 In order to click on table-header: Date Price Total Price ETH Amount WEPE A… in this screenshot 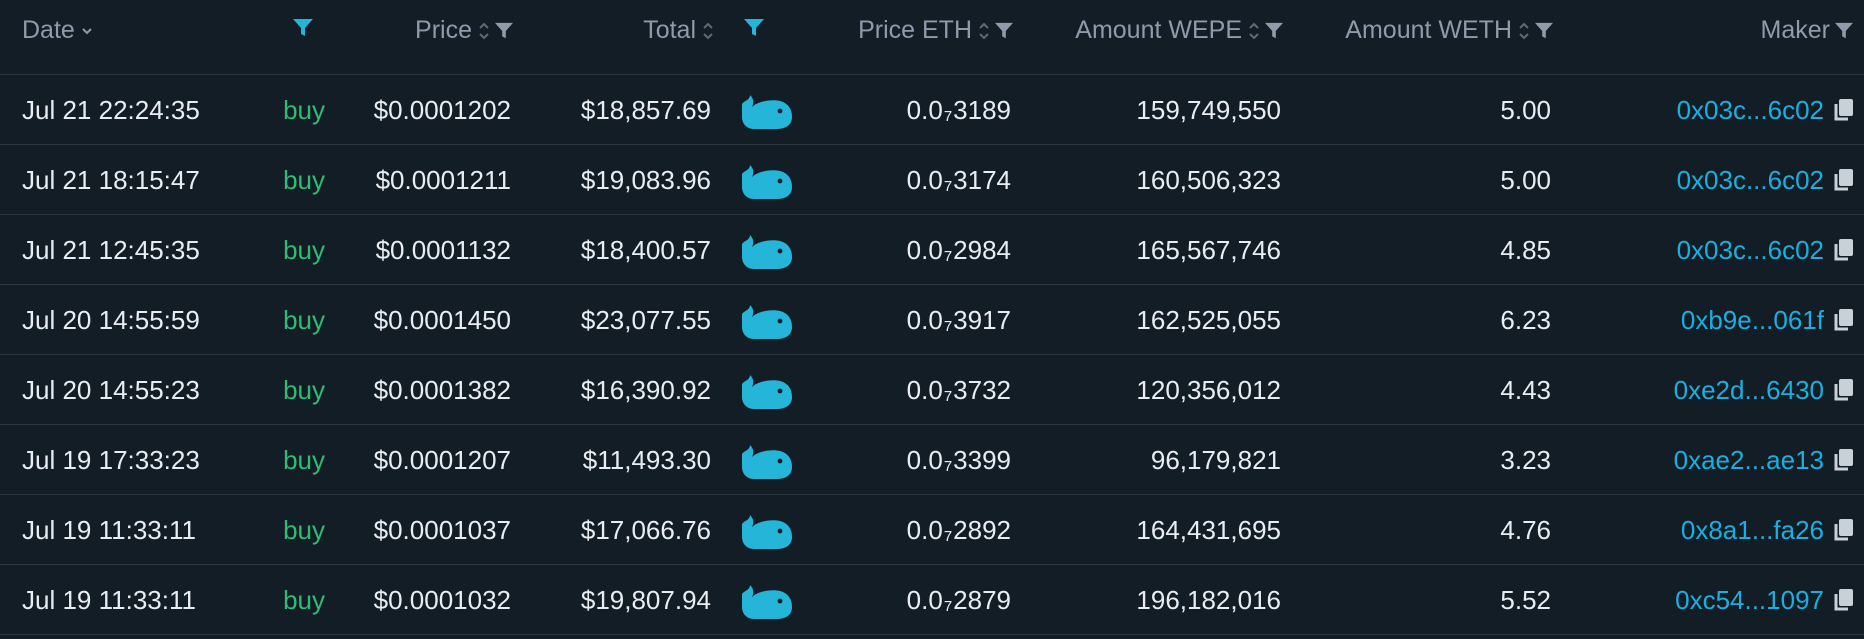, I will do `click(932, 37)`.